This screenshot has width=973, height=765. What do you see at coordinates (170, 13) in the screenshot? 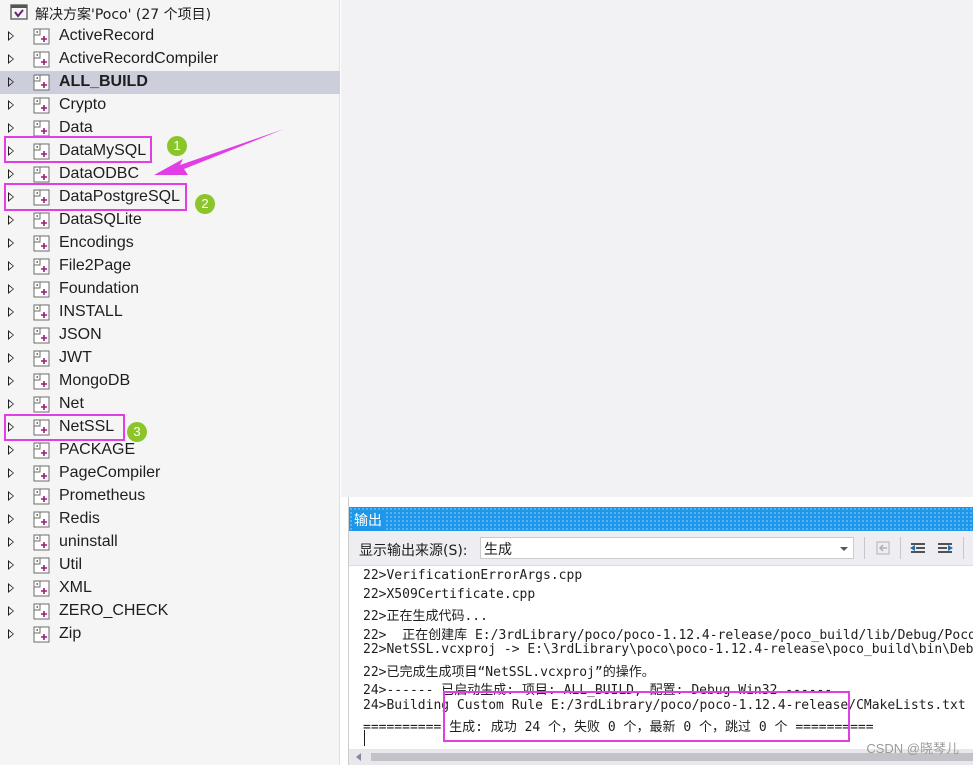
I see `solution-node: 解决方案'Poco' (27 个项目)` at bounding box center [170, 13].